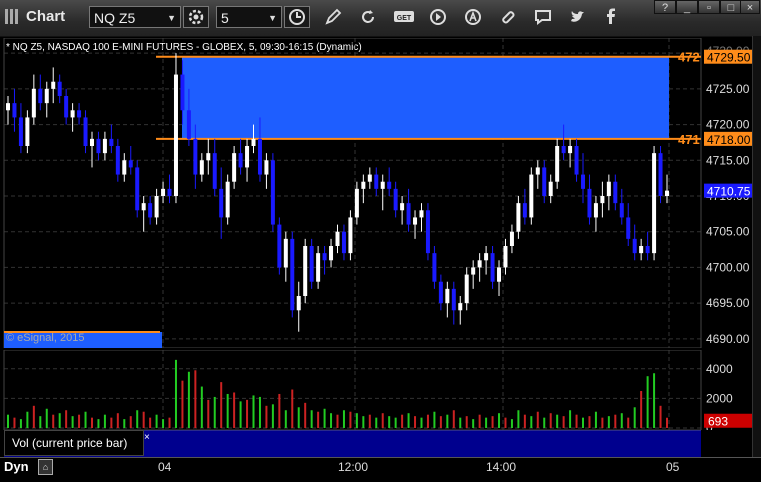 Image resolution: width=761 pixels, height=482 pixels. What do you see at coordinates (728, 339) in the screenshot?
I see `price-tick-label: 4690.00` at bounding box center [728, 339].